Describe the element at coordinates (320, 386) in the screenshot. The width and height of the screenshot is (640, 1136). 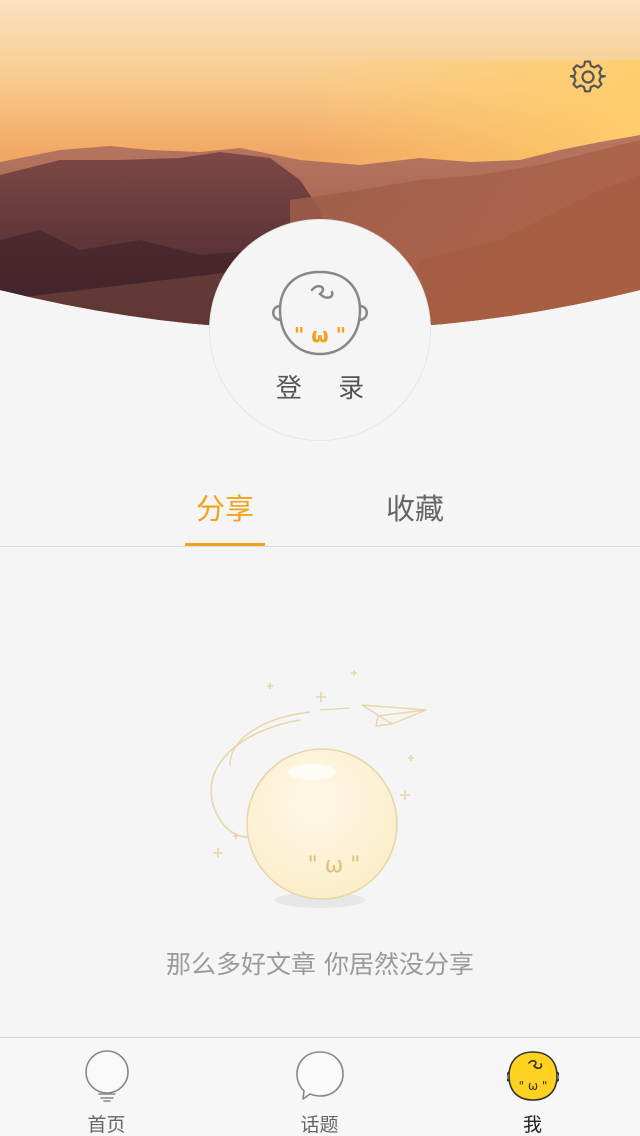
I see `login-label: 登 录` at that location.